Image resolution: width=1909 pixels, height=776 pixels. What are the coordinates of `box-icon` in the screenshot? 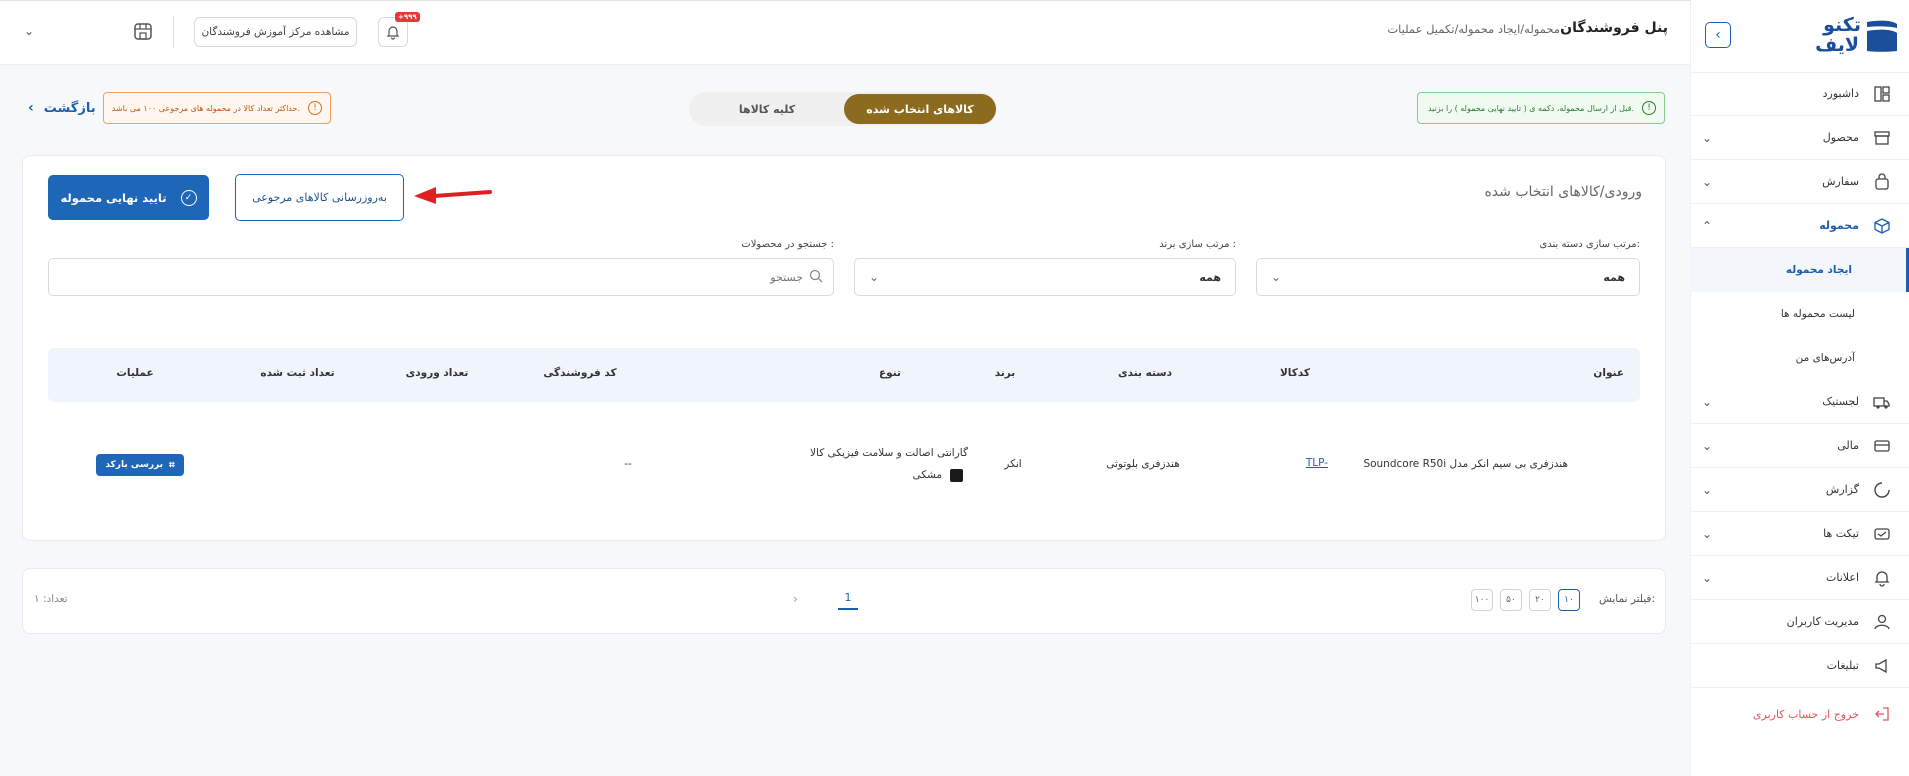 It's located at (1882, 138).